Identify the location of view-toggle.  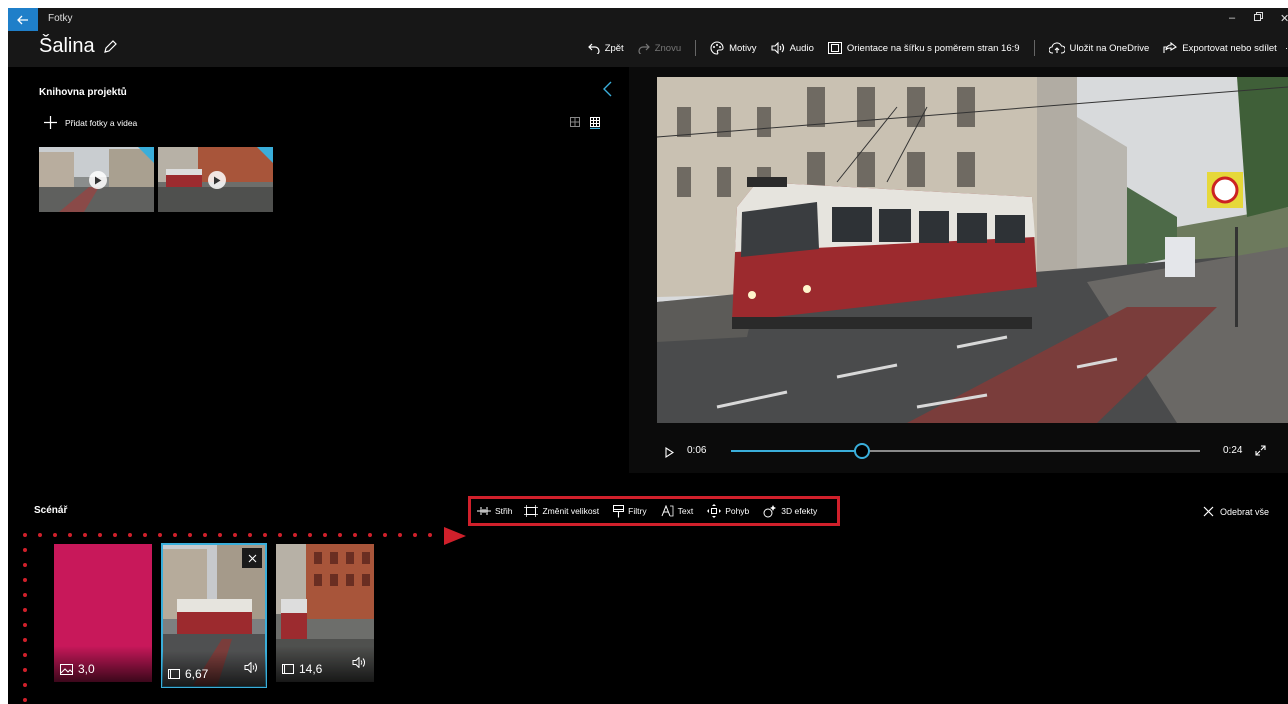
(585, 123).